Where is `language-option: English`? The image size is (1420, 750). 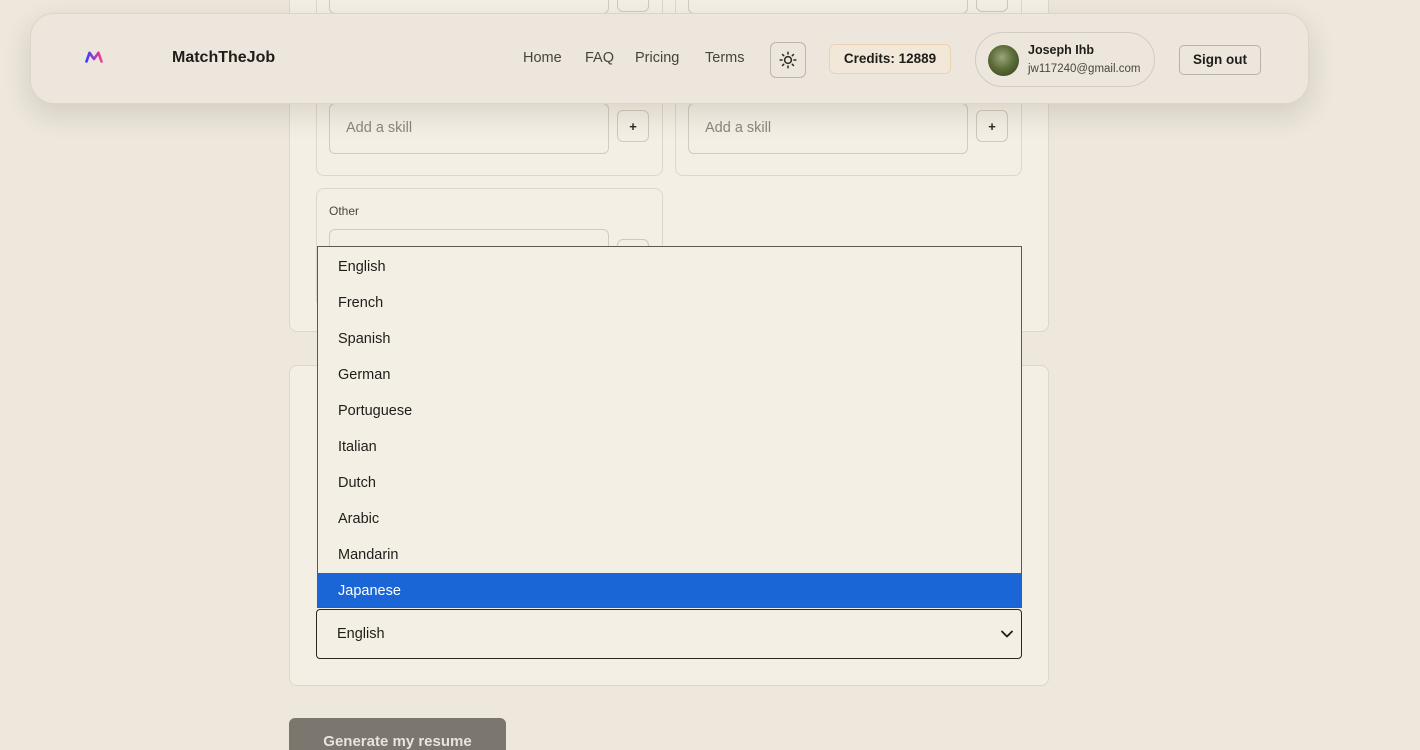
language-option: English is located at coordinates (669, 267).